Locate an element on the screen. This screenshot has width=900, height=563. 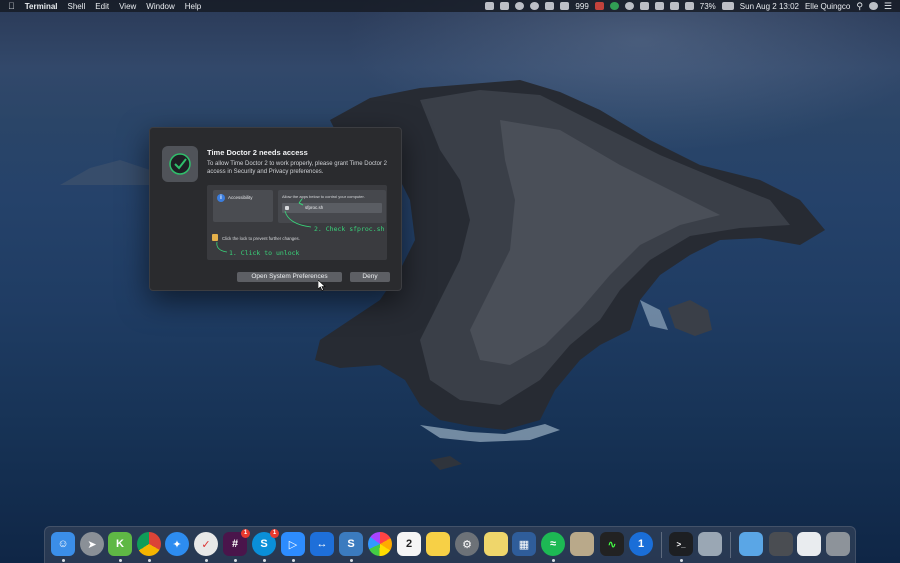
zoom-icon: ▷ is located at coordinates (293, 544).